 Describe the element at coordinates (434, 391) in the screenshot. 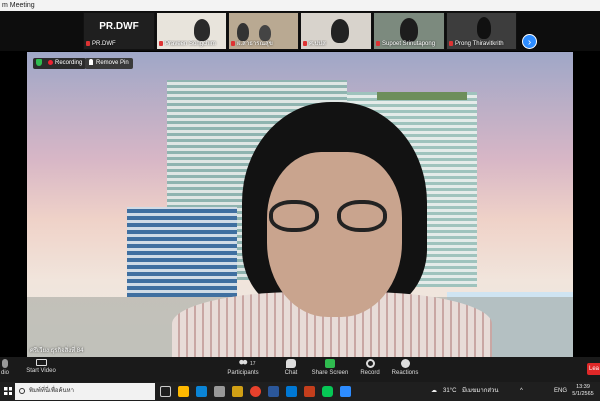

I see `weather-icon: ☁` at that location.